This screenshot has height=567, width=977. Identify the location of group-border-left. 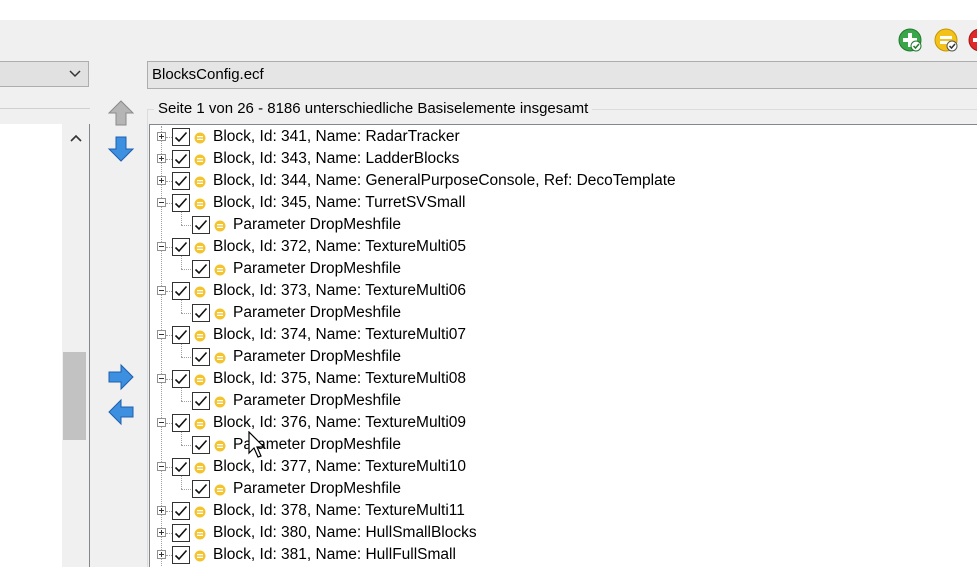
(147, 338).